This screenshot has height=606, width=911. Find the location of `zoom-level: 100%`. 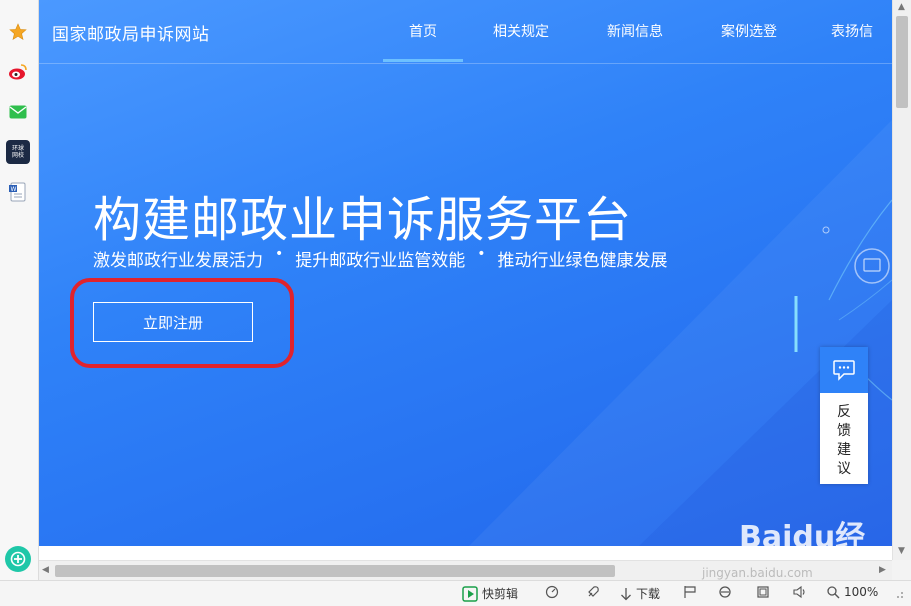

zoom-level: 100% is located at coordinates (861, 592).